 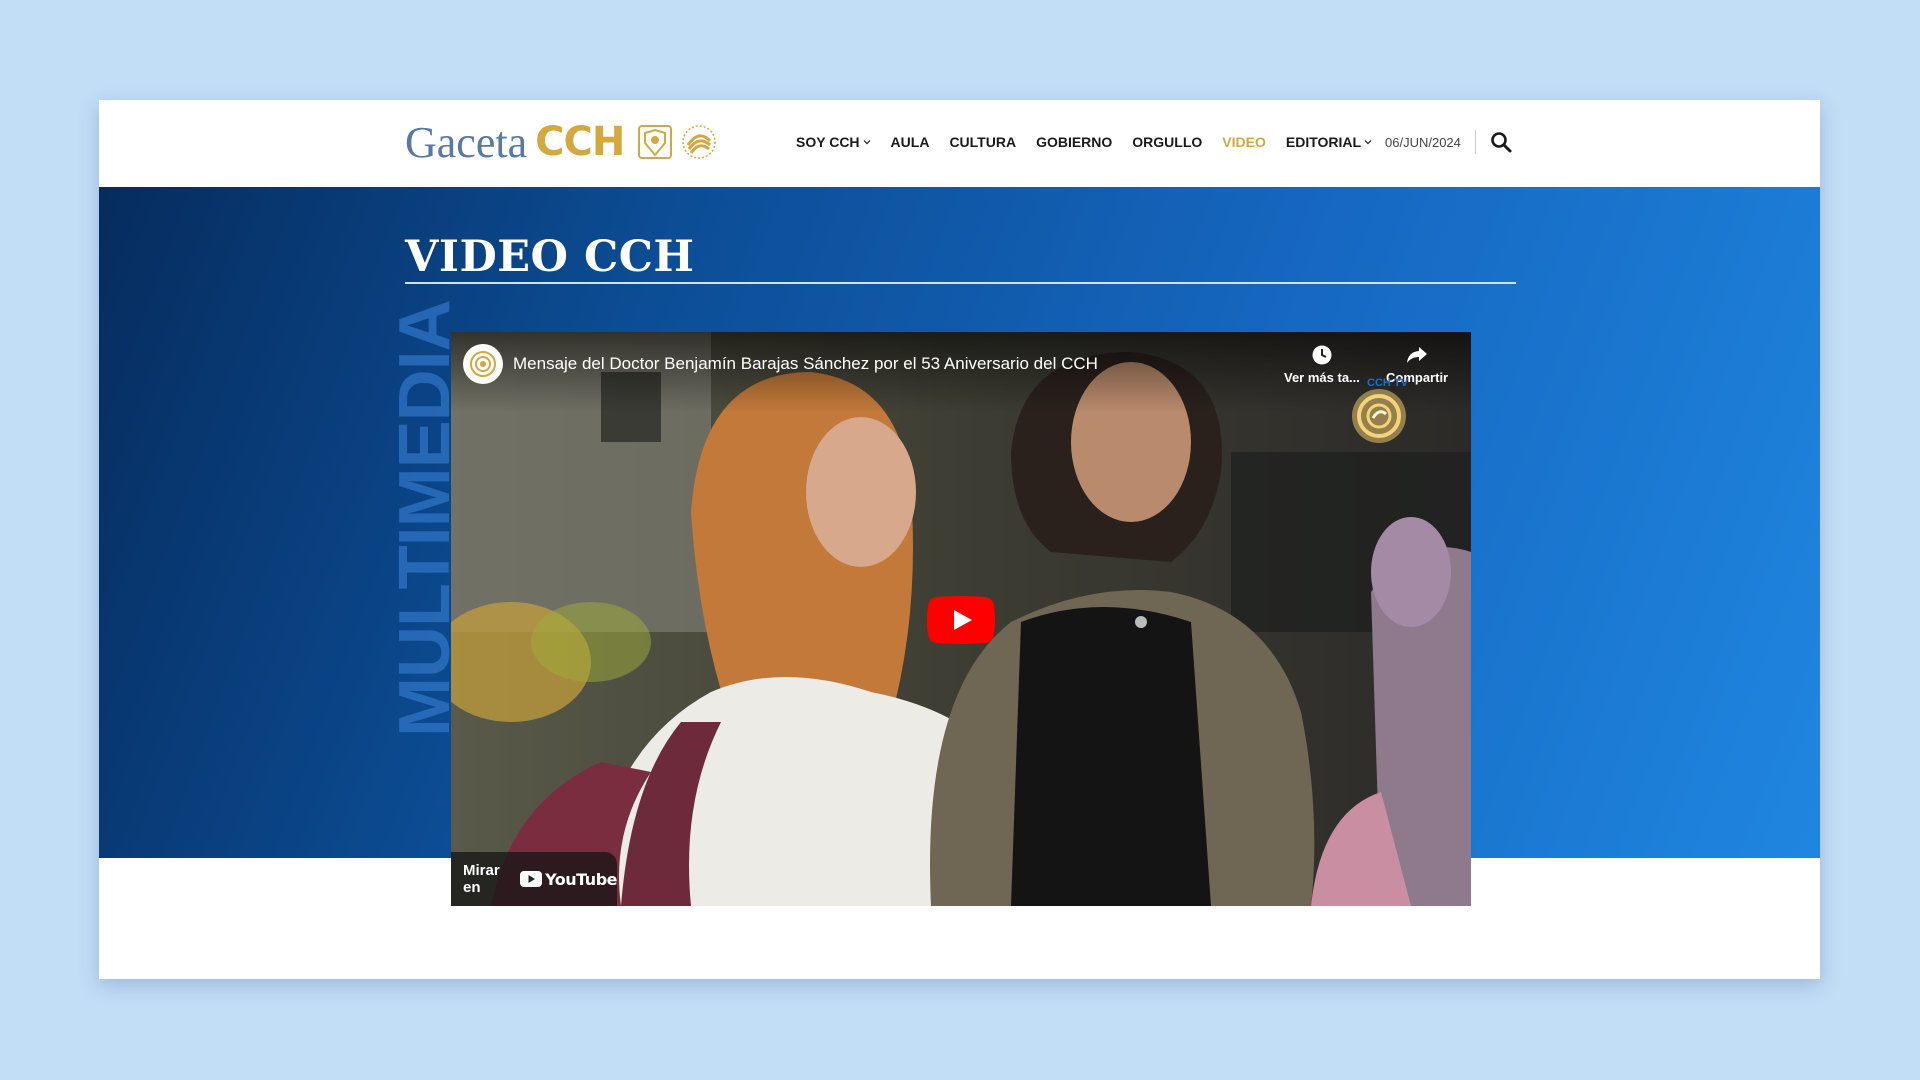 I want to click on nav-item-label: CULTURA, so click(x=983, y=142).